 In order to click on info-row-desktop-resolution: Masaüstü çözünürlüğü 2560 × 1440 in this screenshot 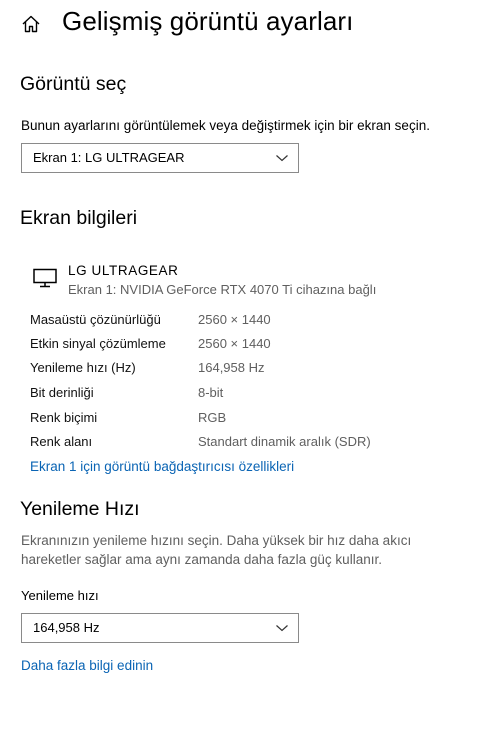, I will do `click(240, 322)`.